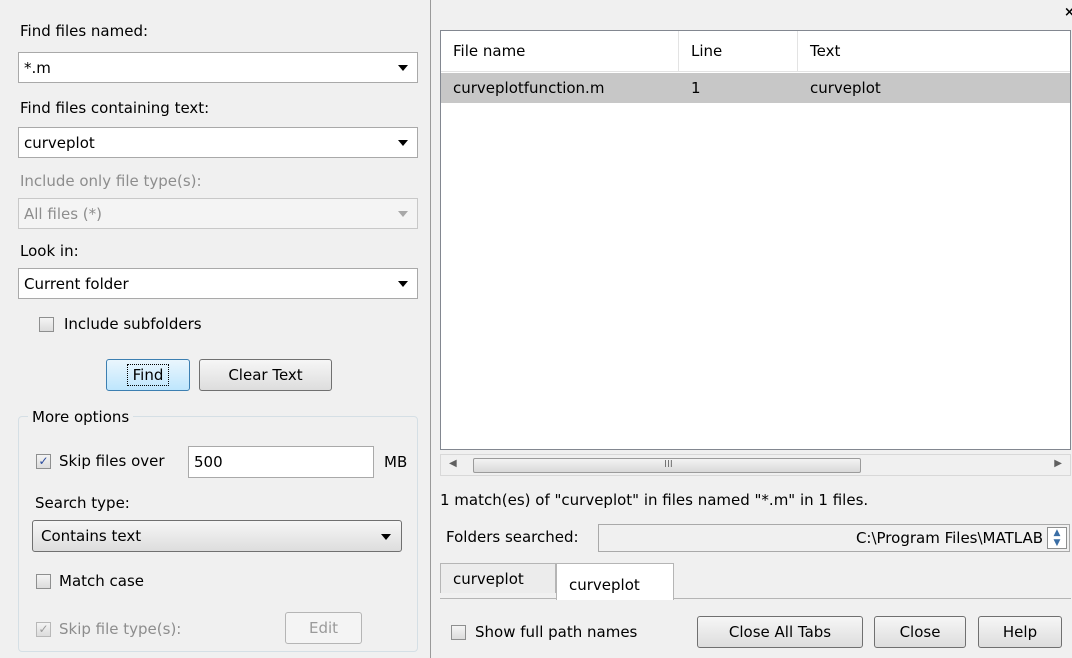  Describe the element at coordinates (120, 629) in the screenshot. I see `skip-file-types-label: Skip file type(s):` at that location.